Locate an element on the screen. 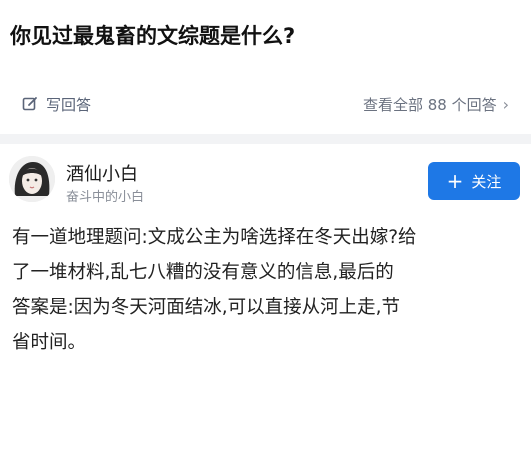 Image resolution: width=531 pixels, height=471 pixels. write-answer-label: 写回答 is located at coordinates (69, 104).